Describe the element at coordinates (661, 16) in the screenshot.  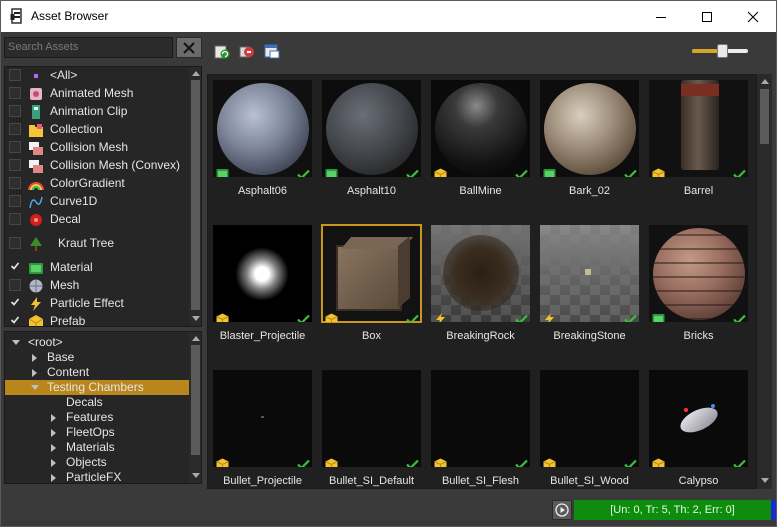
I see `minimize-button` at that location.